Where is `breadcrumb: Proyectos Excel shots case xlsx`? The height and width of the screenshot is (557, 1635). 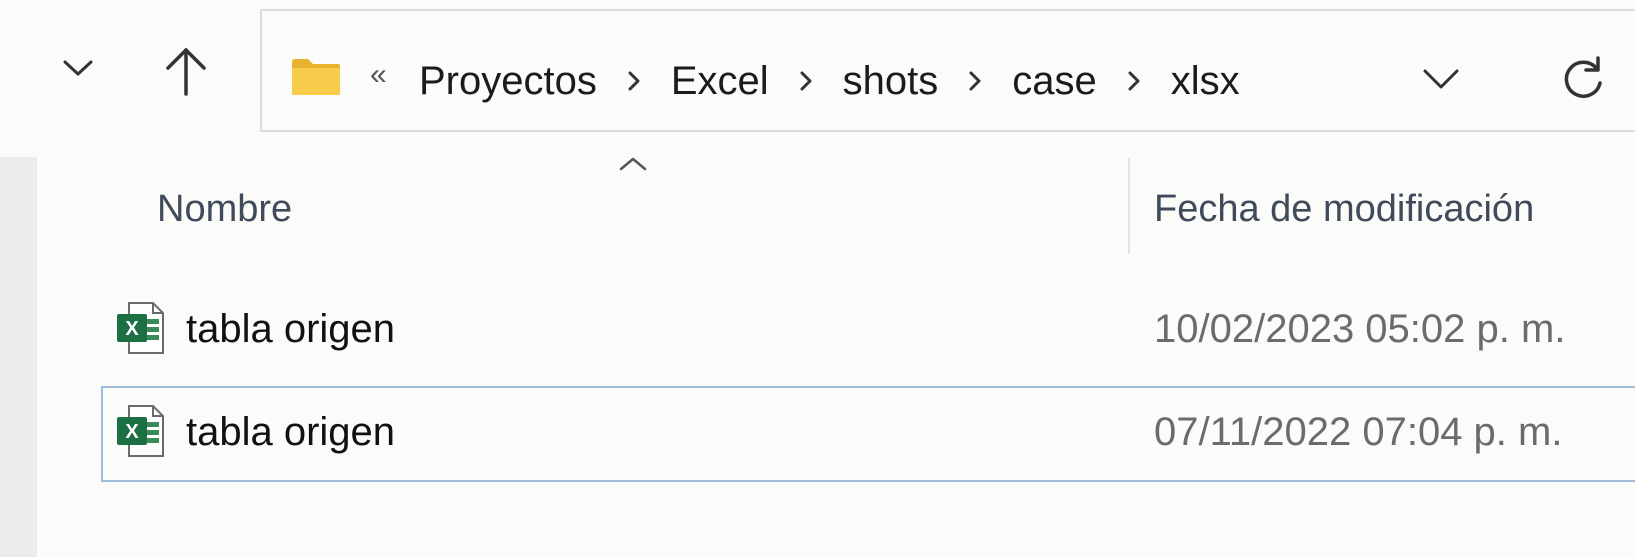 breadcrumb: Proyectos Excel shots case xlsx is located at coordinates (829, 81).